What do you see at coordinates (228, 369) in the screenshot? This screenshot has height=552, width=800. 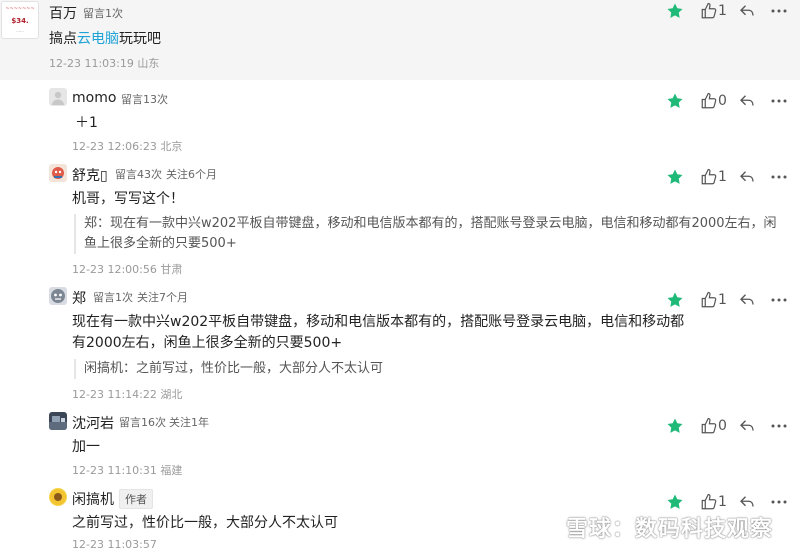 I see `quoted-reply: 闲搞机：之前写过，性价比一般，大部分人不太认可` at bounding box center [228, 369].